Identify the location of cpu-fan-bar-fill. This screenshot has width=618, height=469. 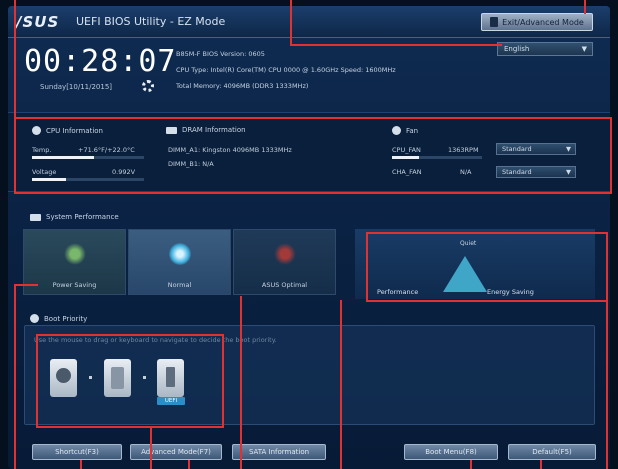
(405, 157).